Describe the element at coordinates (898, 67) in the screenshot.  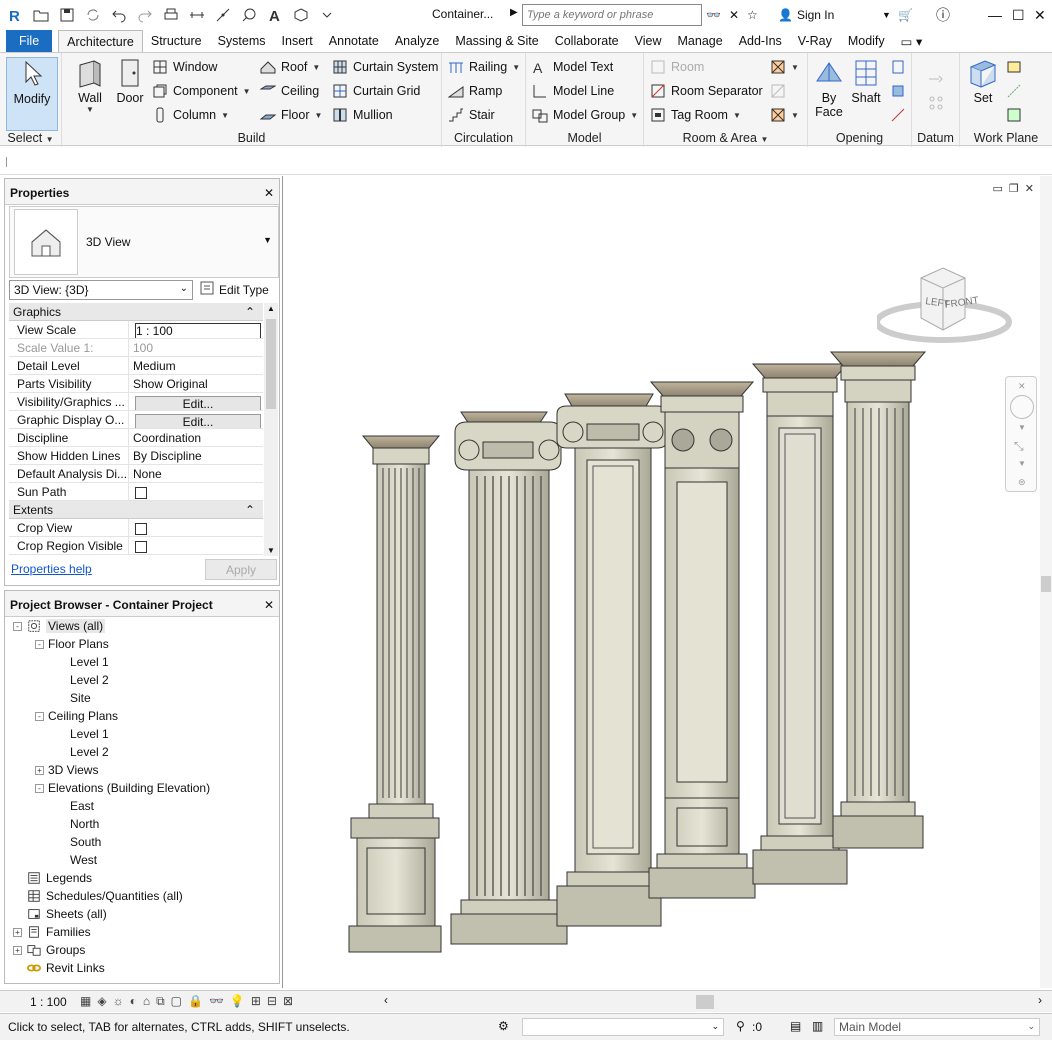
I see `wall-opening-button` at that location.